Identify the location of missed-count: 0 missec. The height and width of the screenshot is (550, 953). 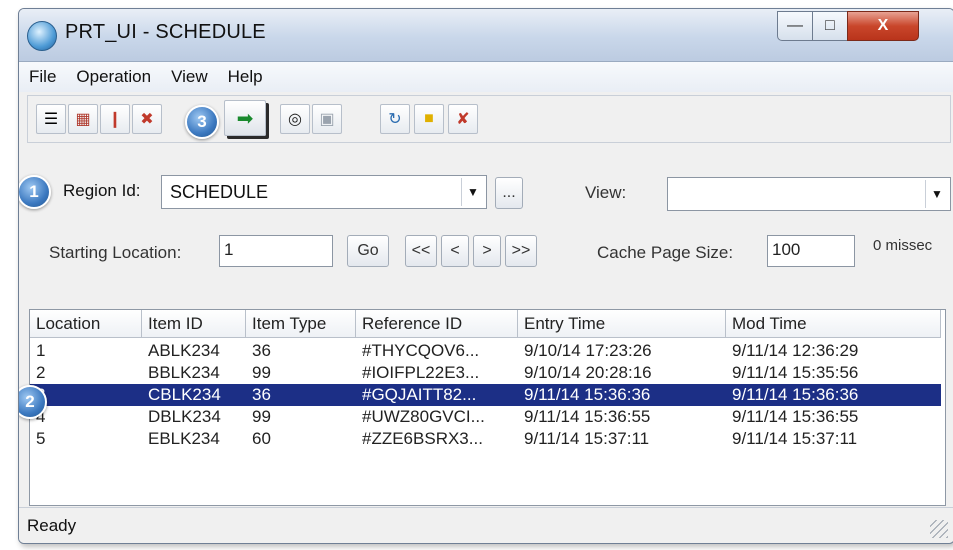
(903, 245).